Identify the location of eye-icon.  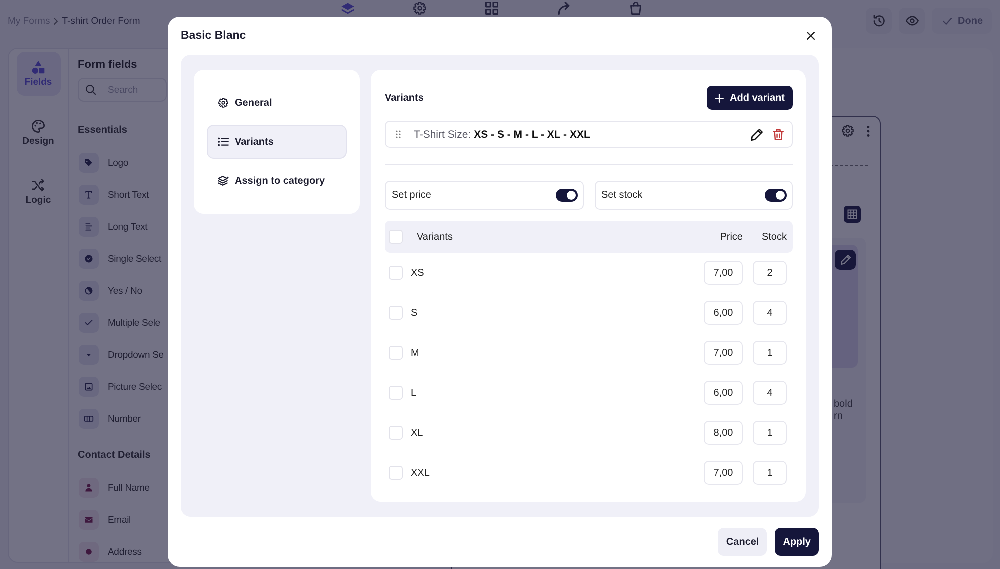
(912, 21).